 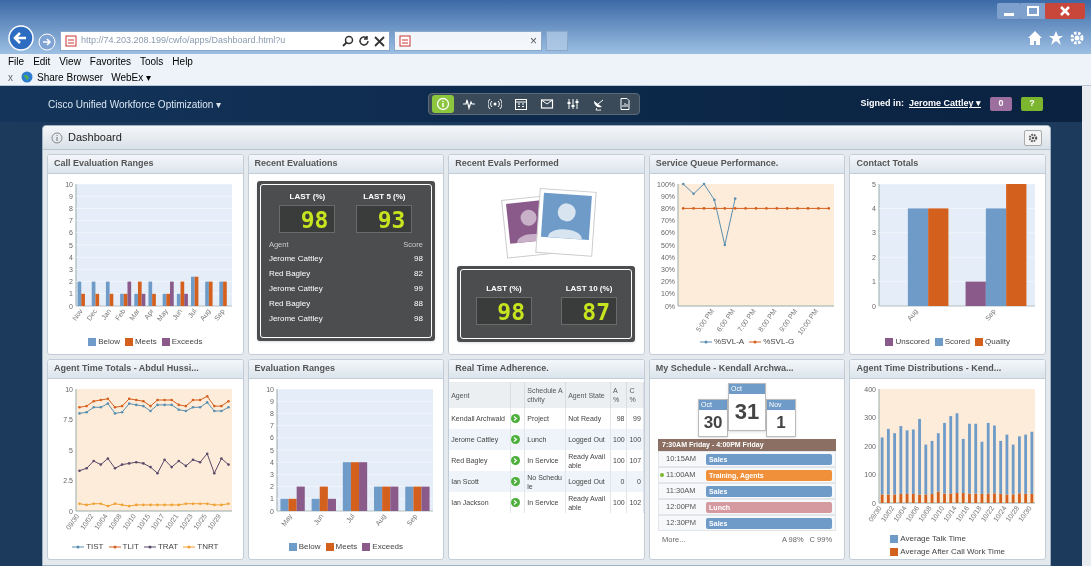 What do you see at coordinates (547, 104) in the screenshot?
I see `envelope-icon` at bounding box center [547, 104].